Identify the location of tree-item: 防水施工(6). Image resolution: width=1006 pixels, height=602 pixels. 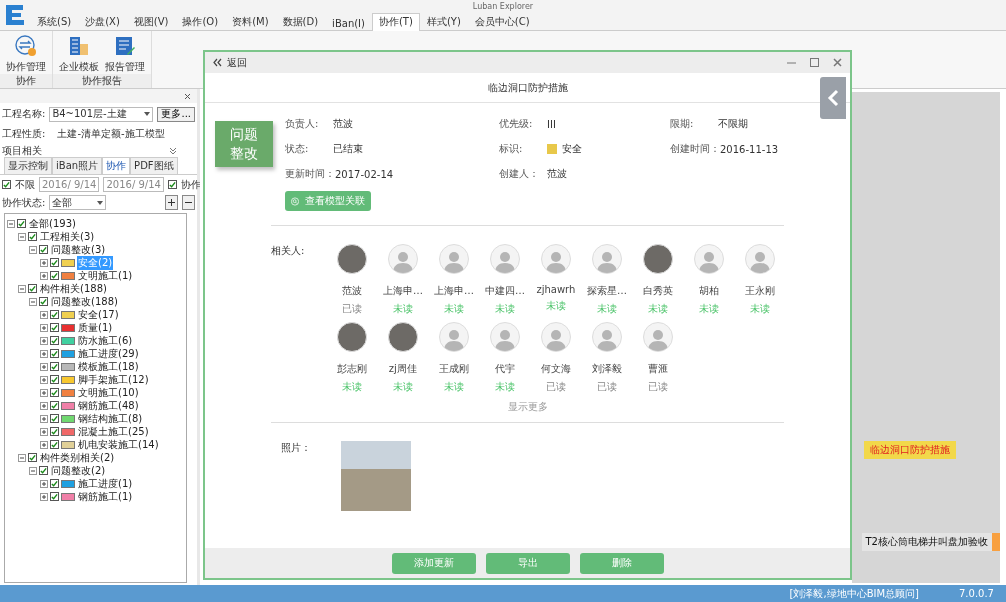
(105, 340).